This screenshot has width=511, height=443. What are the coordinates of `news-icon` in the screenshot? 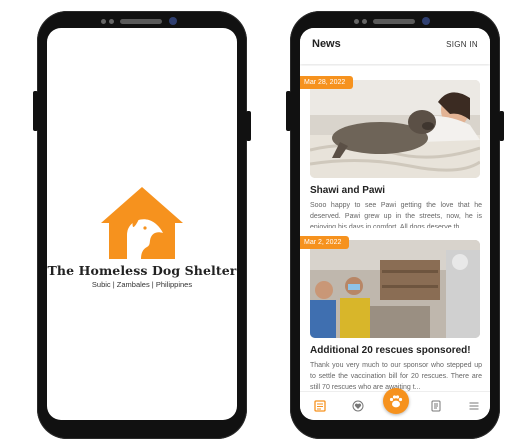 It's located at (320, 406).